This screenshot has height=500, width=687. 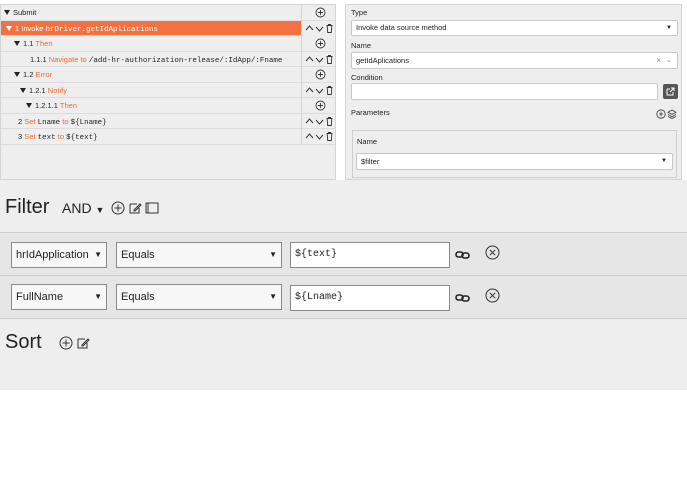 I want to click on clear-x-icon: ×, so click(x=658, y=60).